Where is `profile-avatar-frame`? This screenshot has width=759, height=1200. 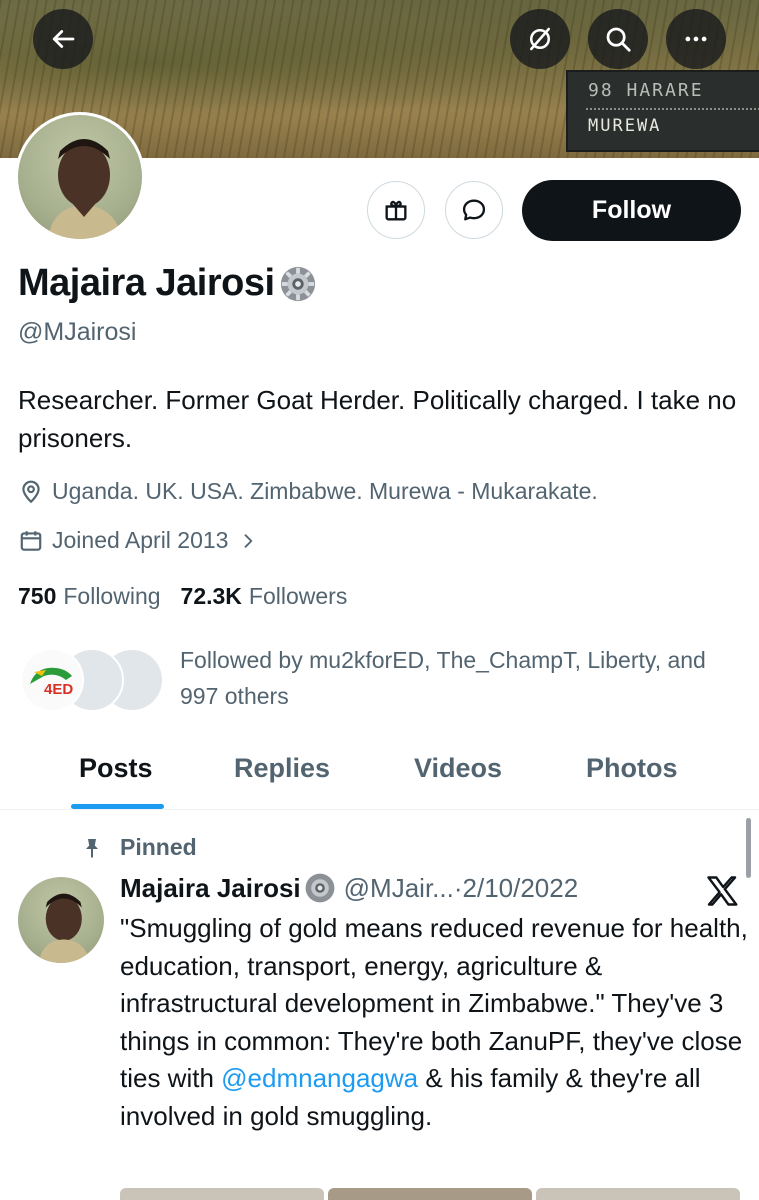 profile-avatar-frame is located at coordinates (80, 177).